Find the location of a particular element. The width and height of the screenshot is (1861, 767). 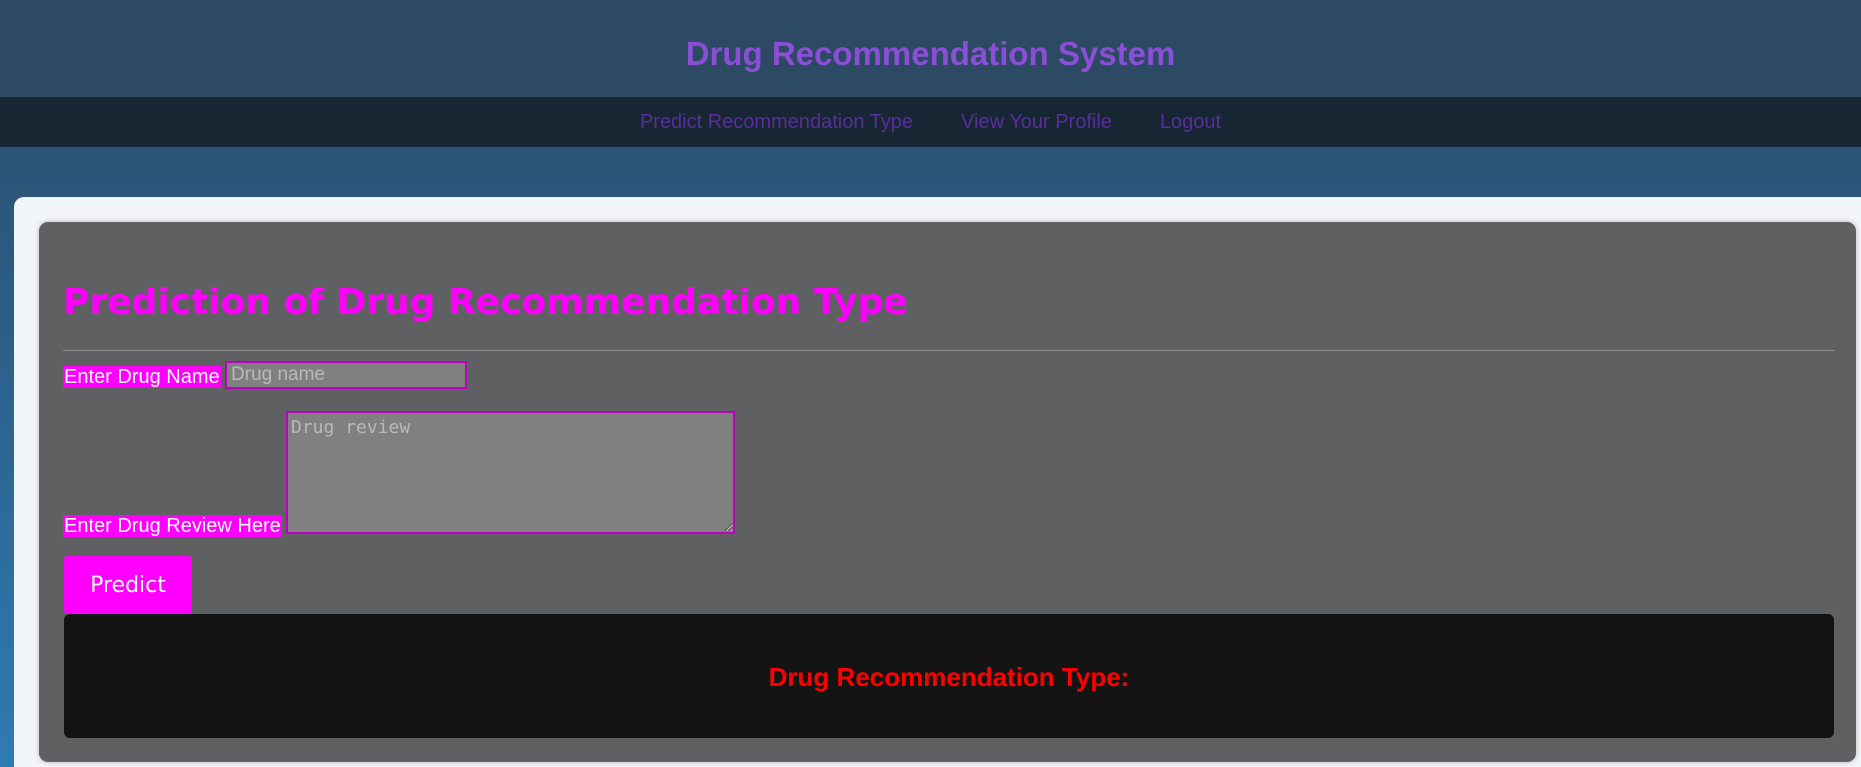

drug-review-textarea is located at coordinates (510, 472).